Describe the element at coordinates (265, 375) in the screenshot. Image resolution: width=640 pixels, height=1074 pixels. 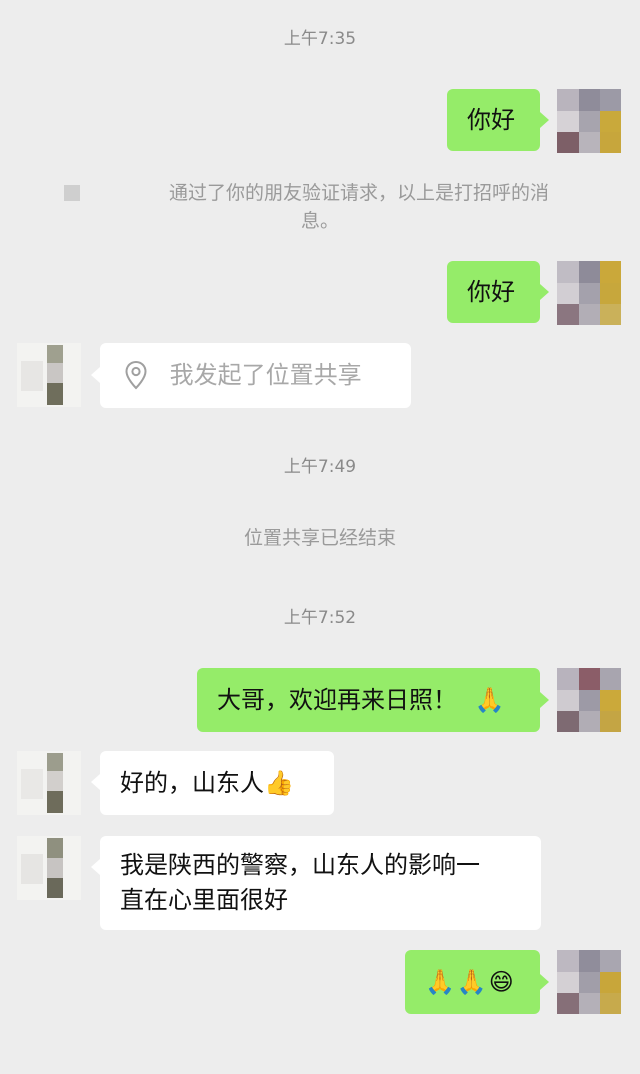
I see `location-share-label: 我发起了位置共享` at that location.